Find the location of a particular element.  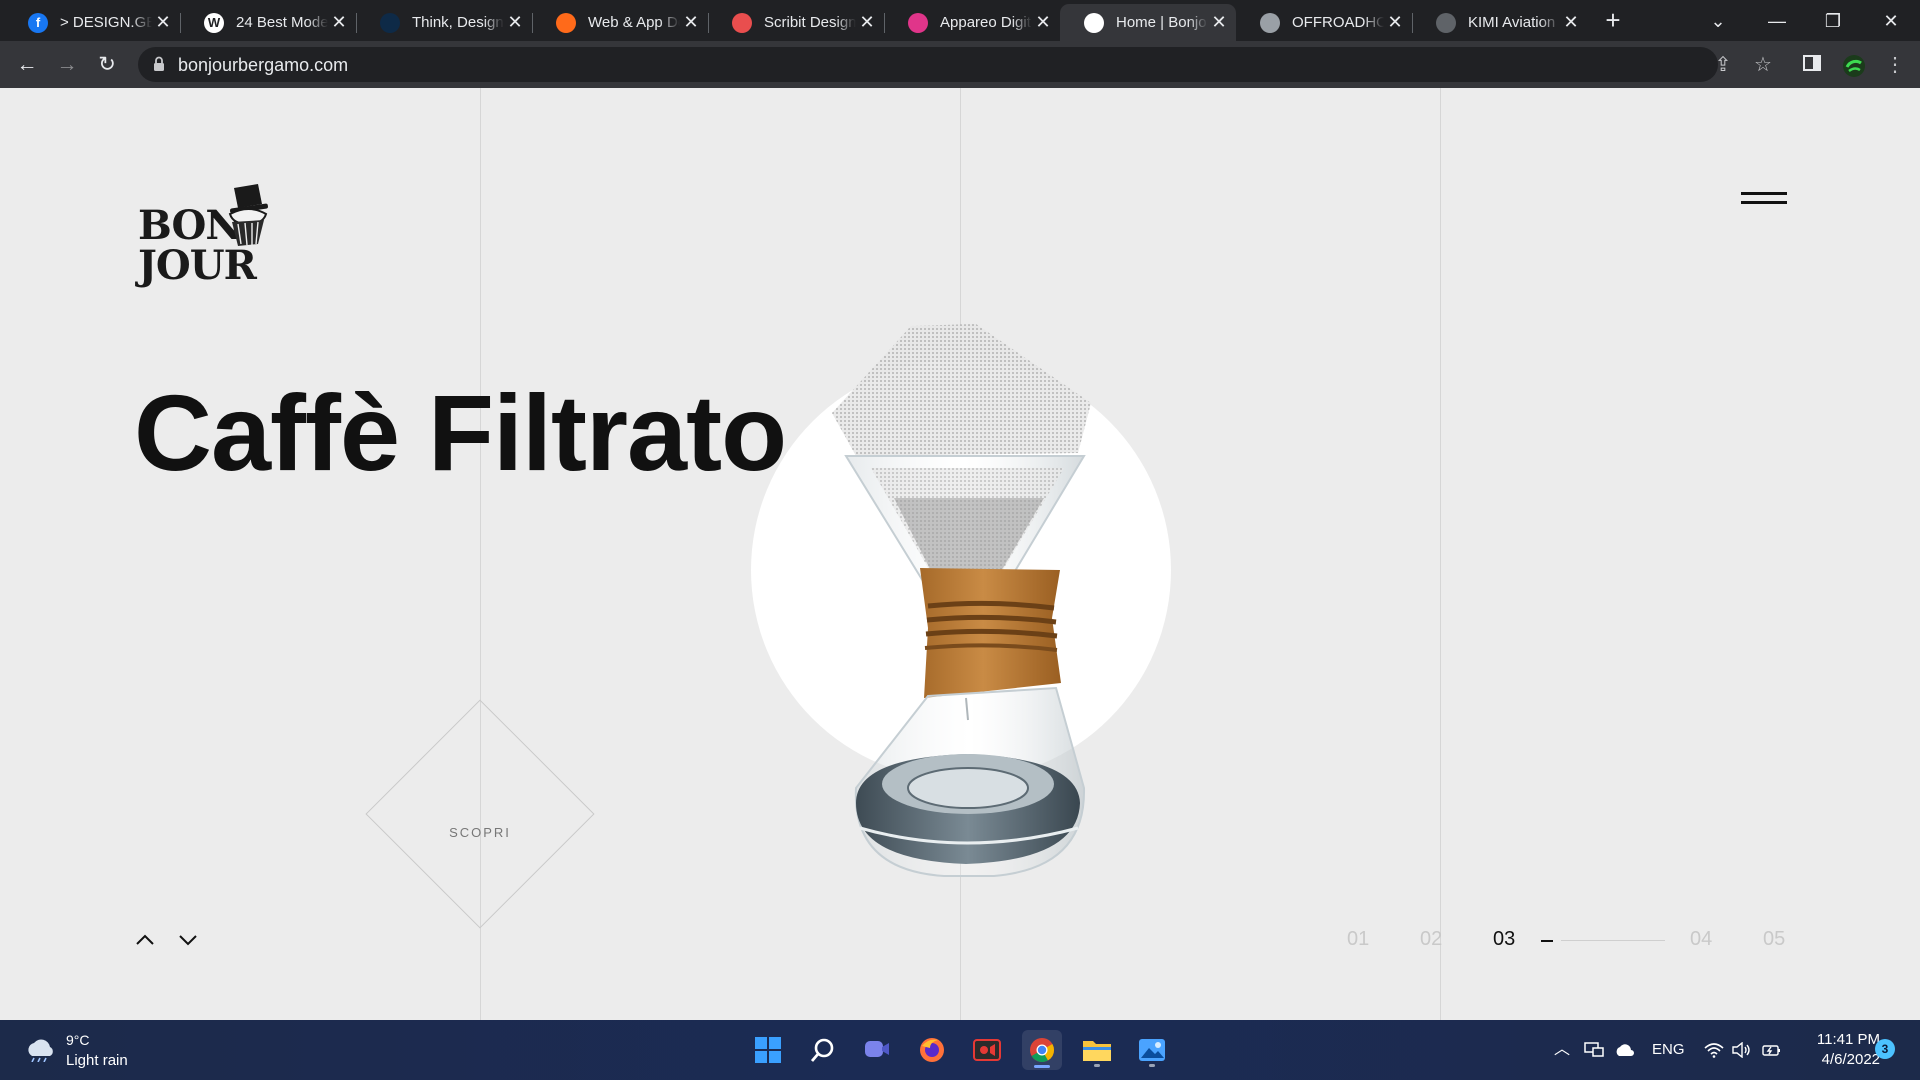

chemex-coffee-maker-image is located at coordinates (961, 600).